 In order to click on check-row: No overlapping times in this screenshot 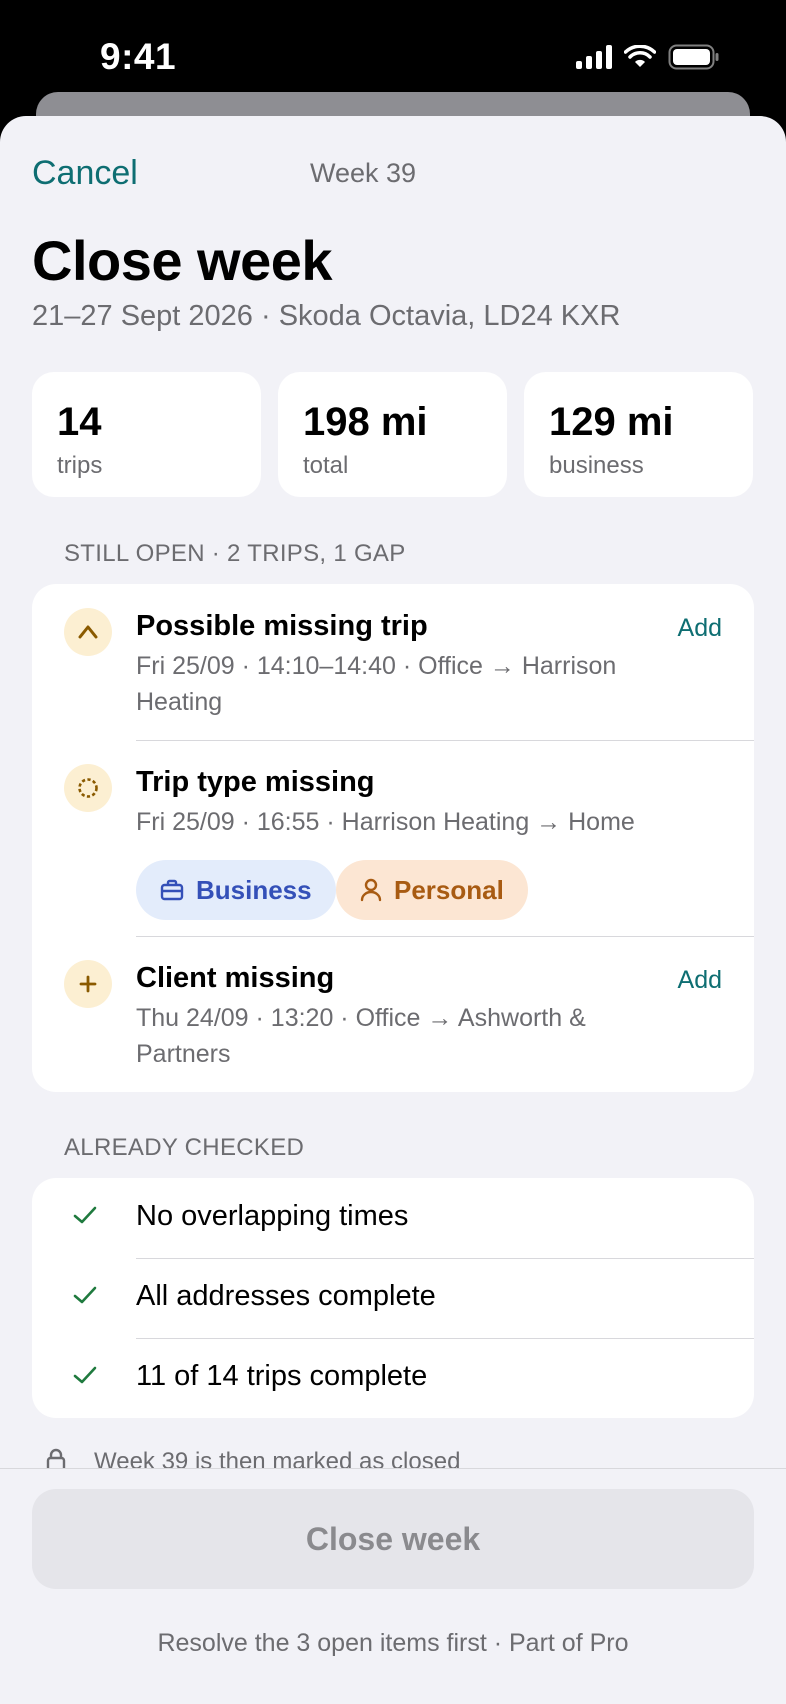, I will do `click(393, 1218)`.